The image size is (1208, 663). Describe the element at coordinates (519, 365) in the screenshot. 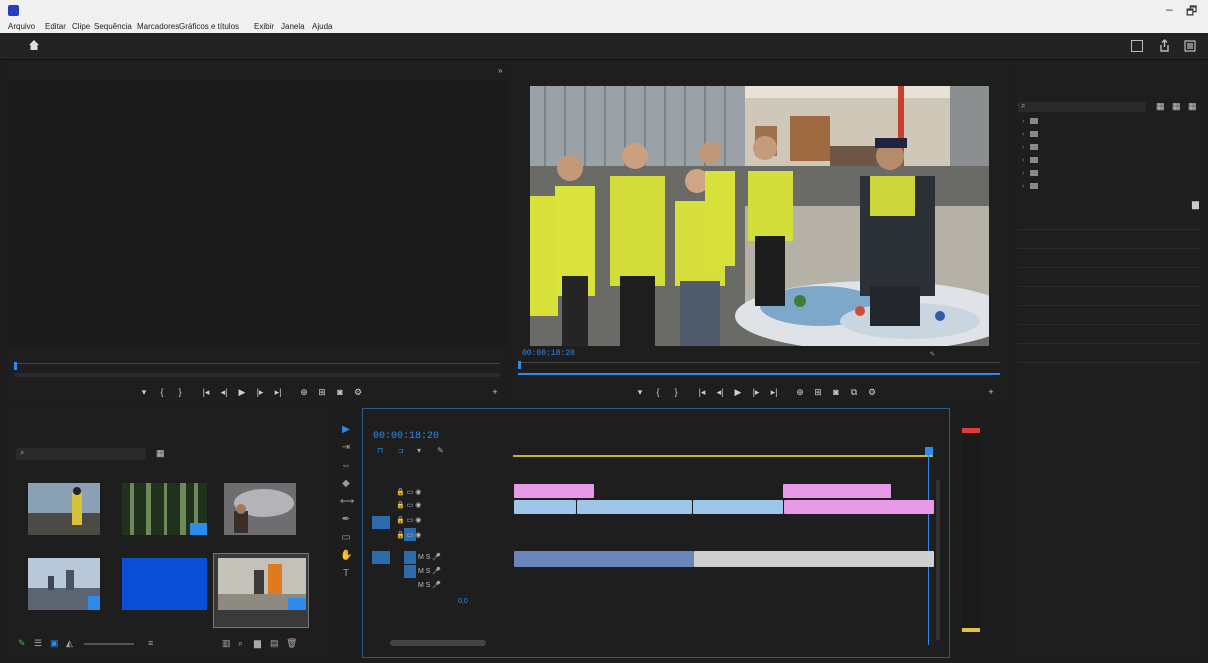

I see `program-playhead` at that location.